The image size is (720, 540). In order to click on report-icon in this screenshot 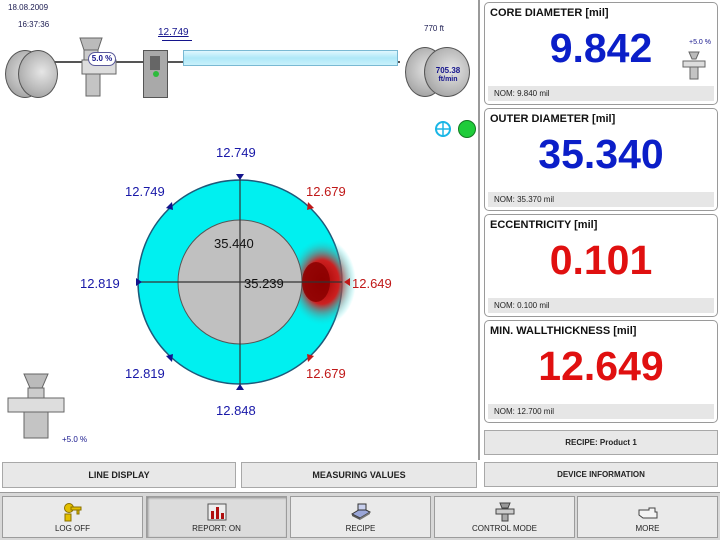, I will do `click(216, 512)`.